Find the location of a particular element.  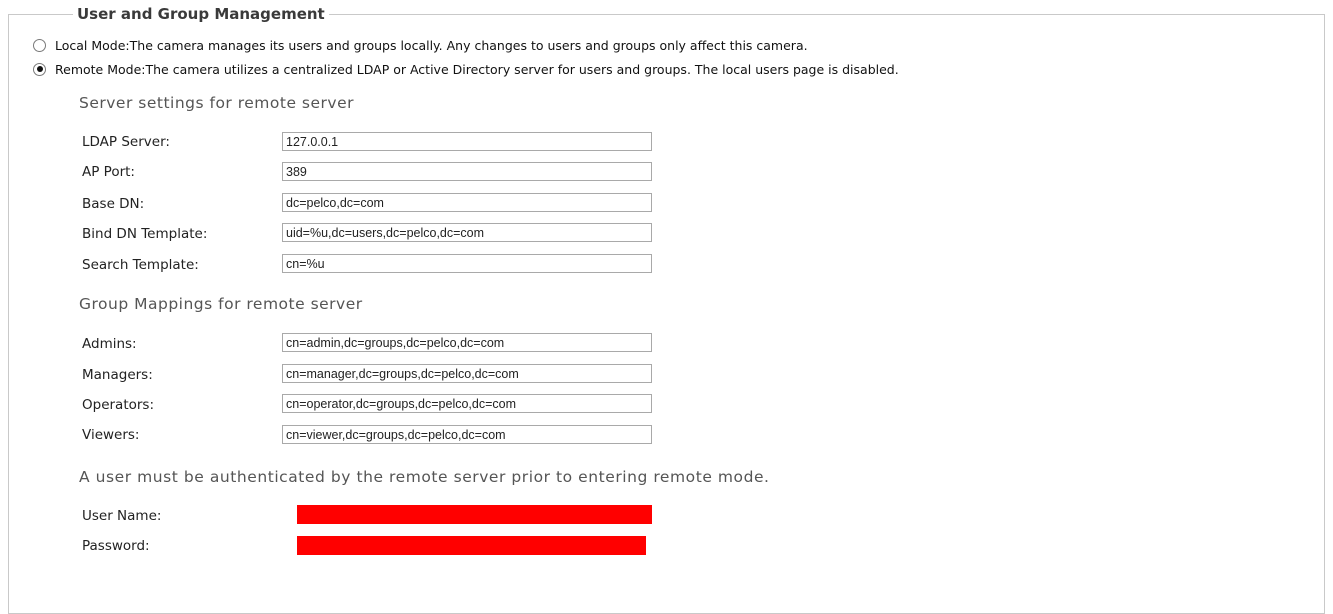

search-template-label: Search Template: is located at coordinates (140, 265).